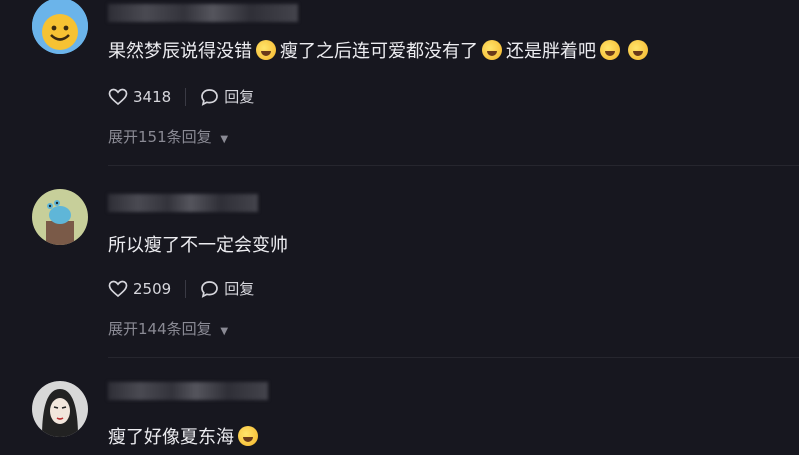 Image resolution: width=799 pixels, height=455 pixels. What do you see at coordinates (160, 329) in the screenshot?
I see `expand-replies-label: 展开144条回复` at bounding box center [160, 329].